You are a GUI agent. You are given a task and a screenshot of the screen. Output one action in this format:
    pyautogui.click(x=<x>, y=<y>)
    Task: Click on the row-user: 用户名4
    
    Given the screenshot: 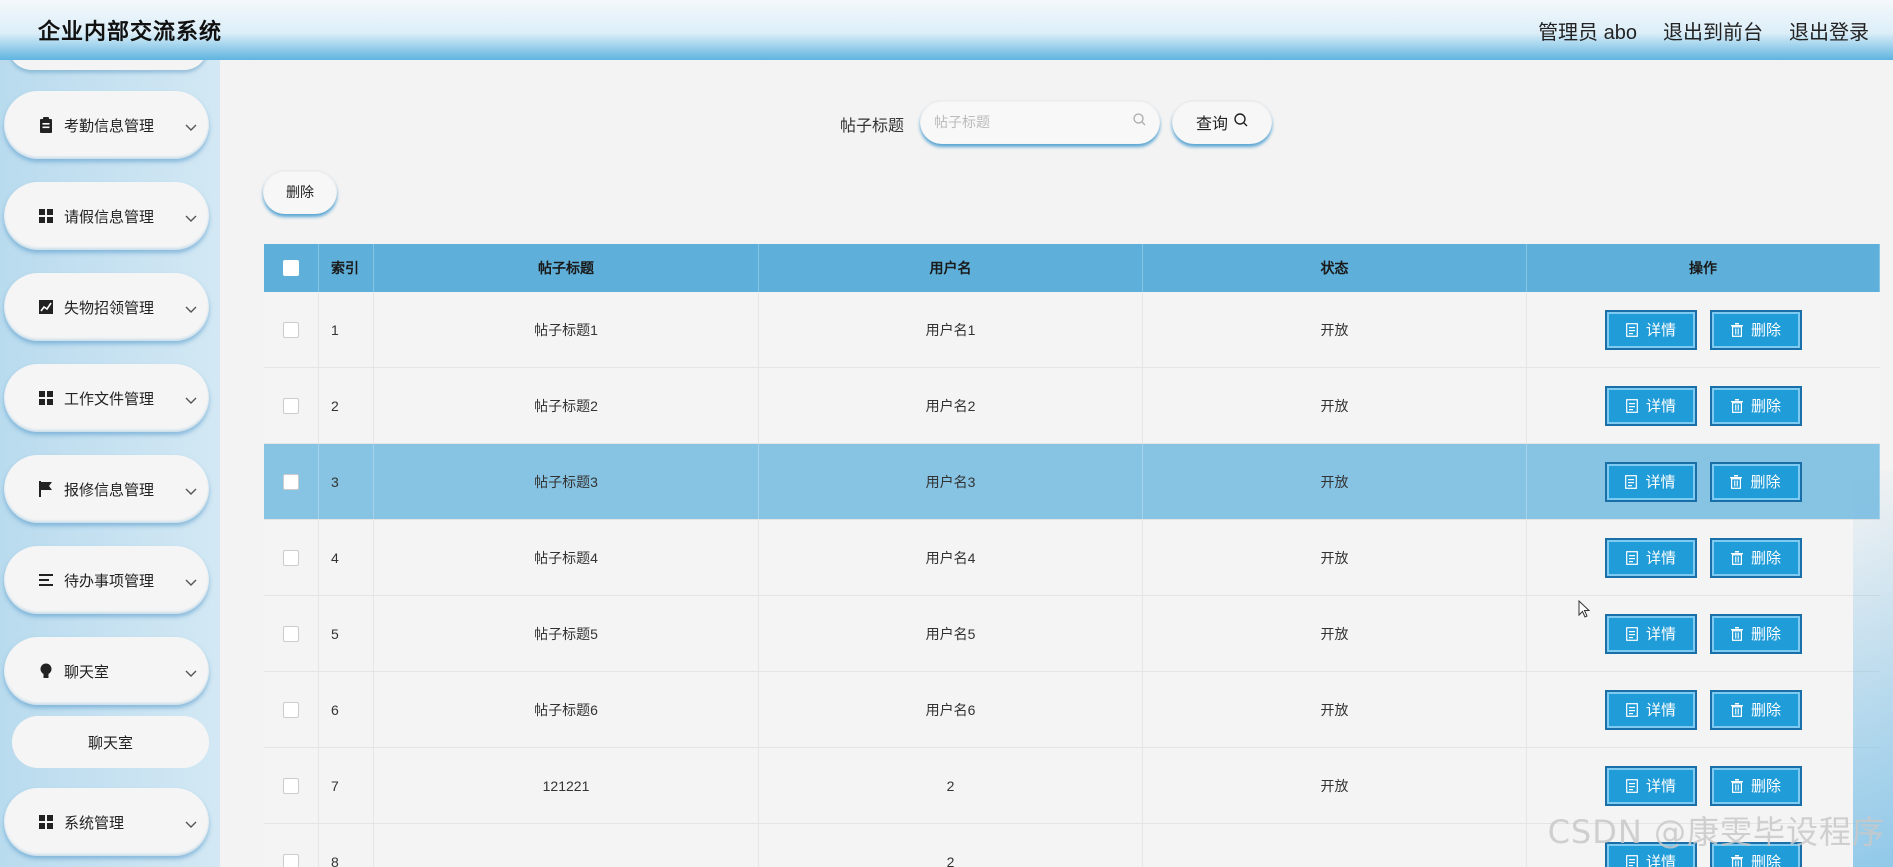 What is the action you would take?
    pyautogui.click(x=951, y=557)
    